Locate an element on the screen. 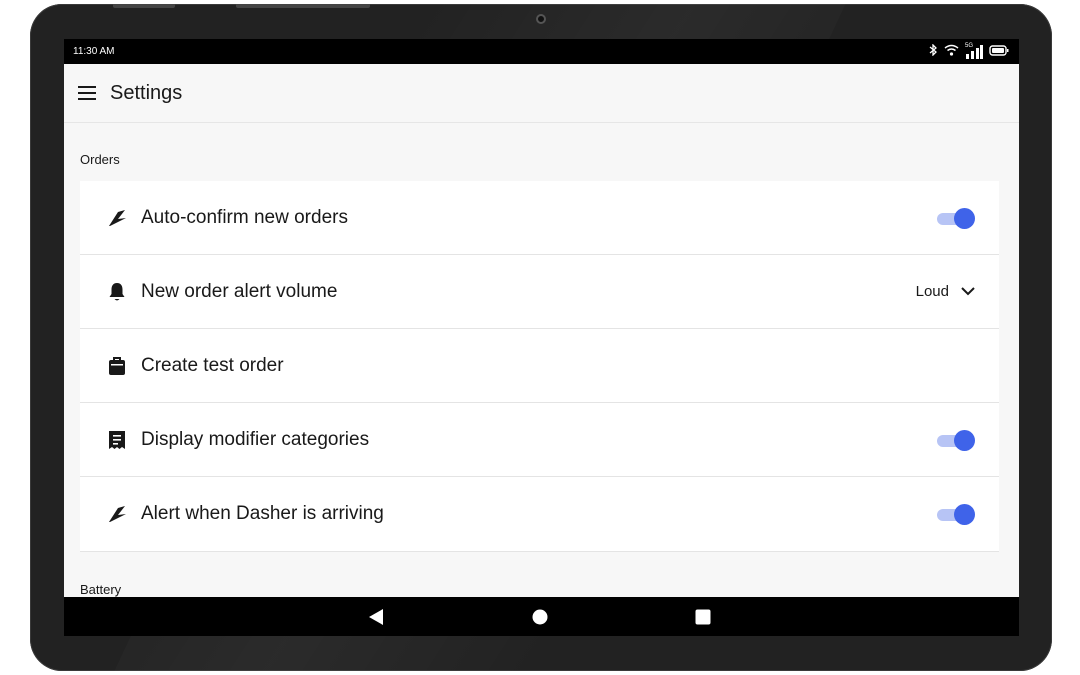 The height and width of the screenshot is (675, 1080). bag-icon is located at coordinates (117, 366).